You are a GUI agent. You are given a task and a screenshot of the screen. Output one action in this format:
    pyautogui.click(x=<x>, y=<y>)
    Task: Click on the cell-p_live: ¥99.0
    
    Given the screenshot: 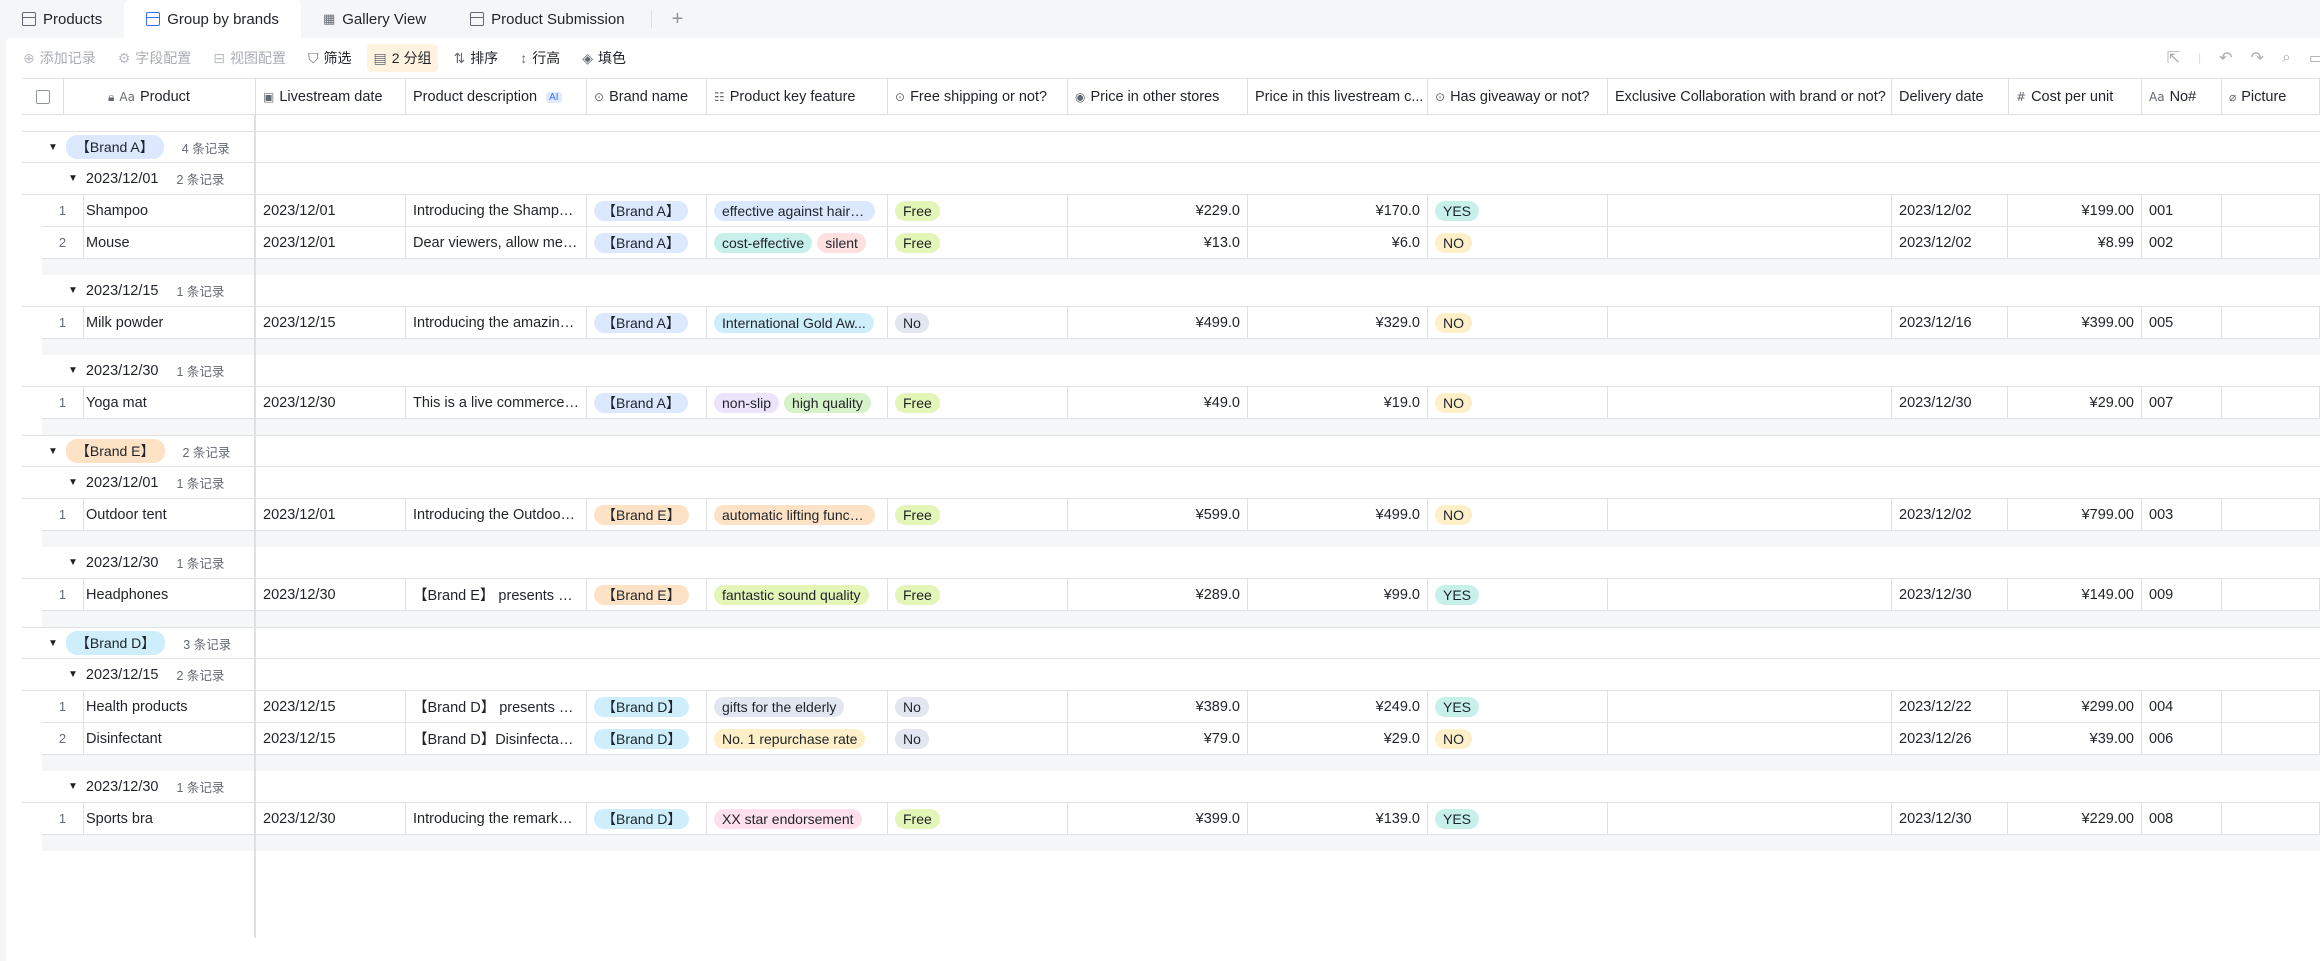 What is the action you would take?
    pyautogui.click(x=1338, y=594)
    